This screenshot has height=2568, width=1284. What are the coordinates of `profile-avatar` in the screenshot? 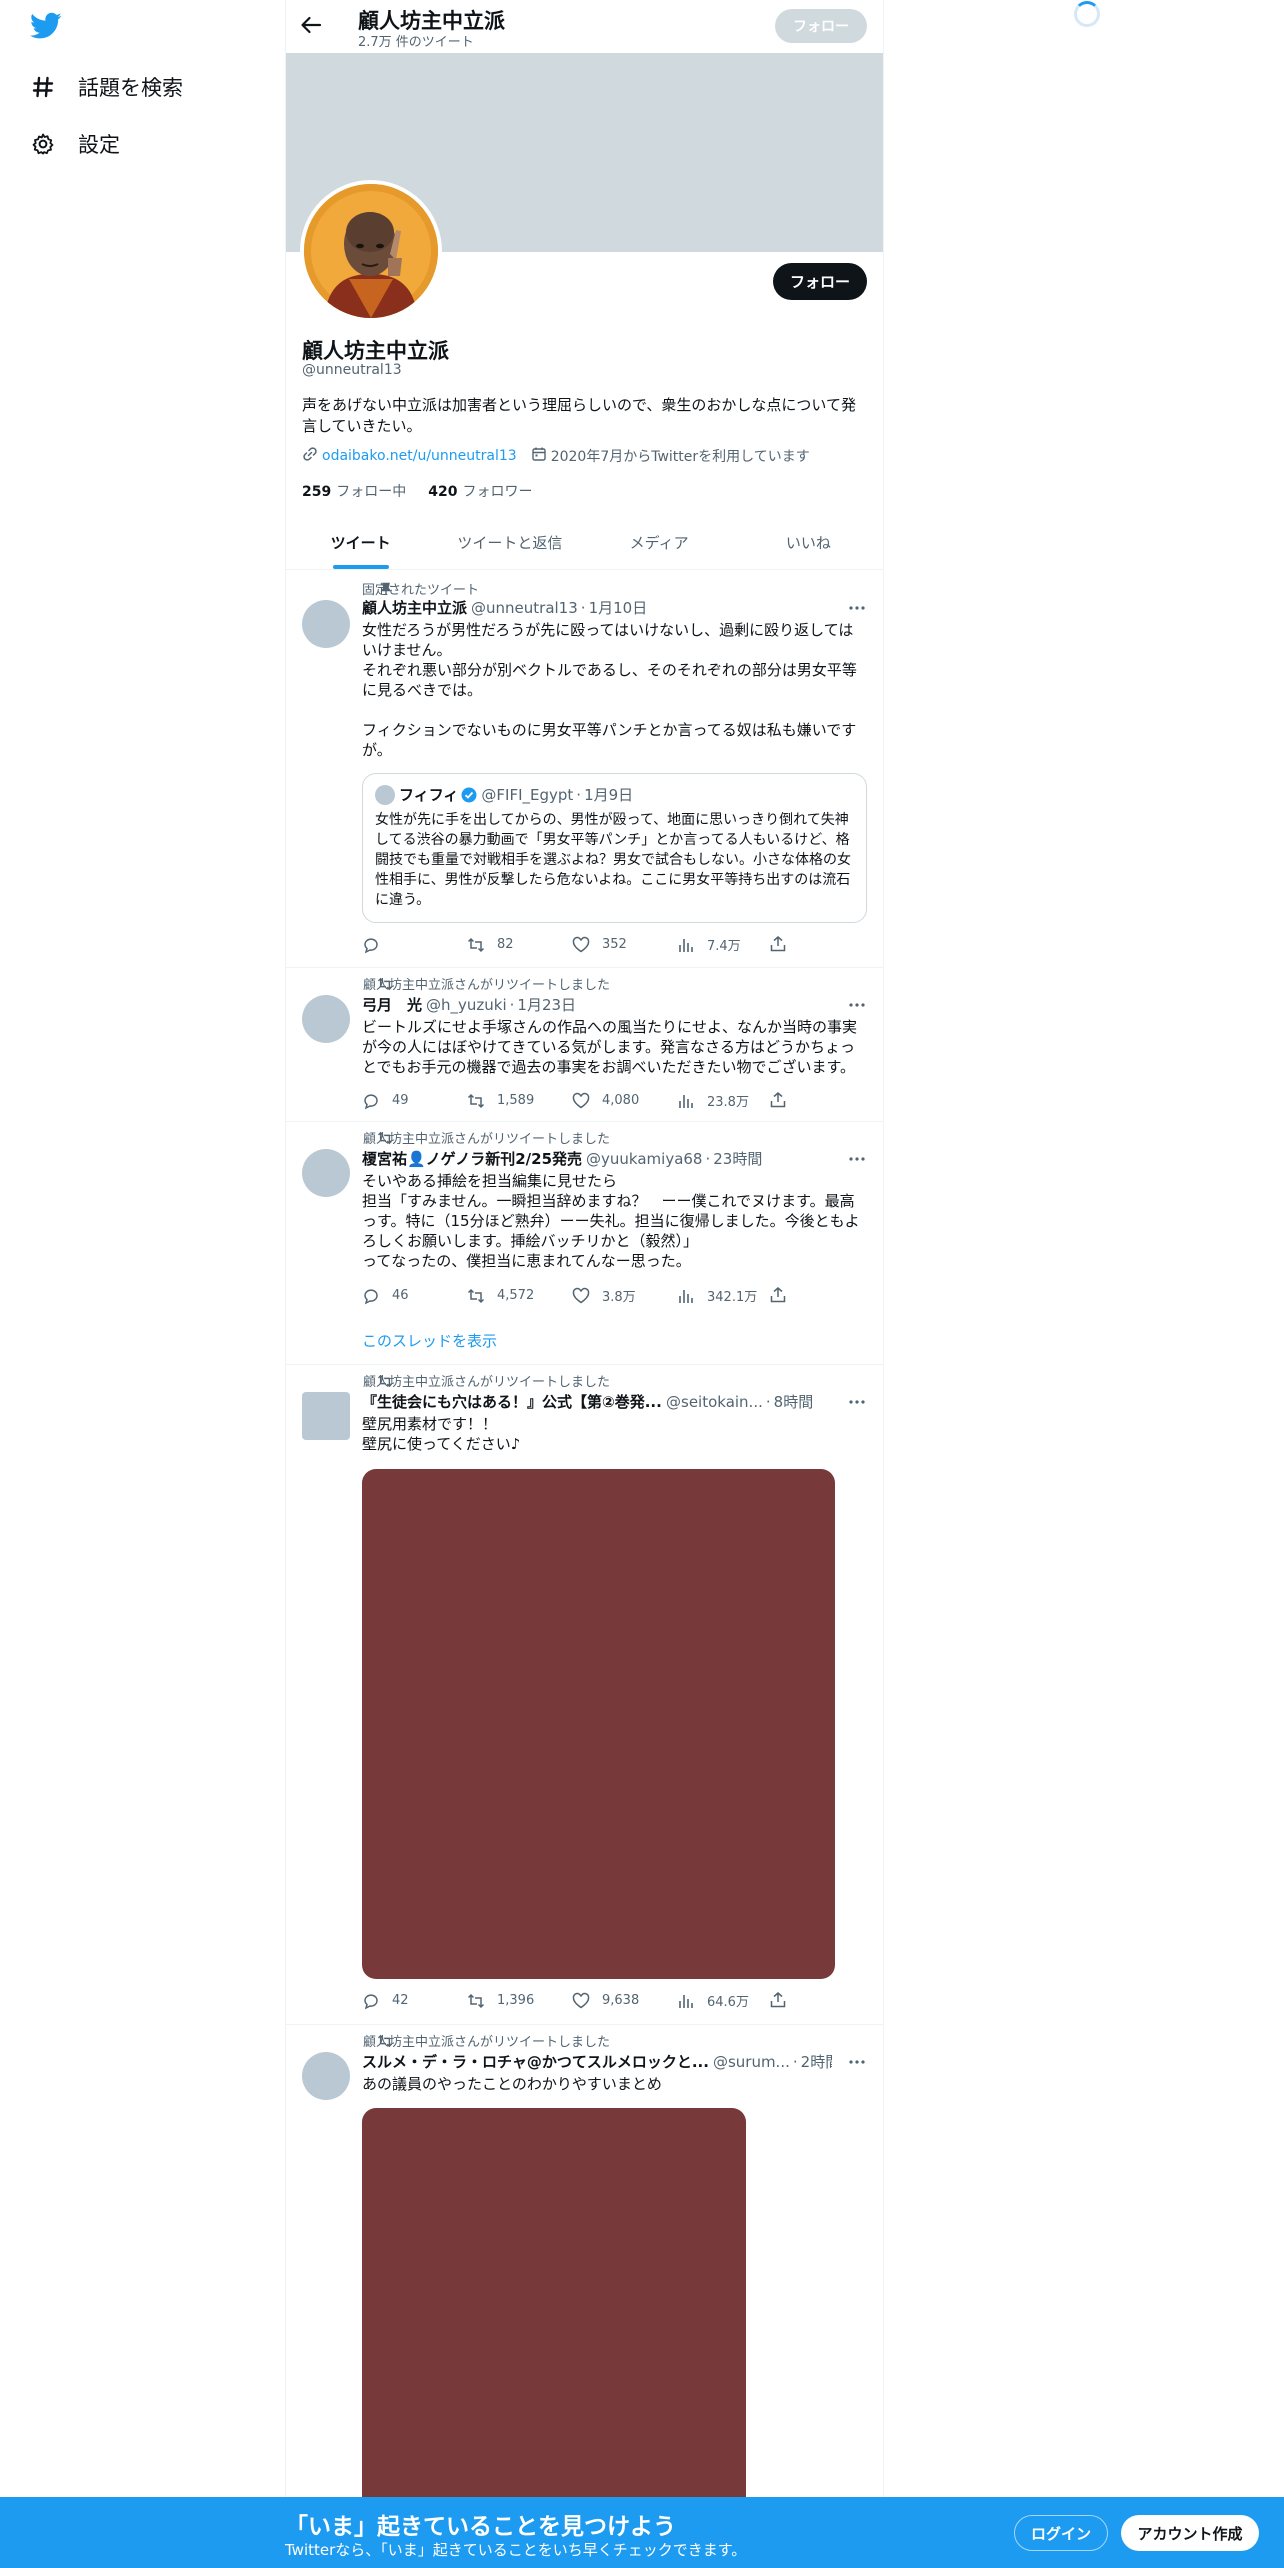 It's located at (371, 251).